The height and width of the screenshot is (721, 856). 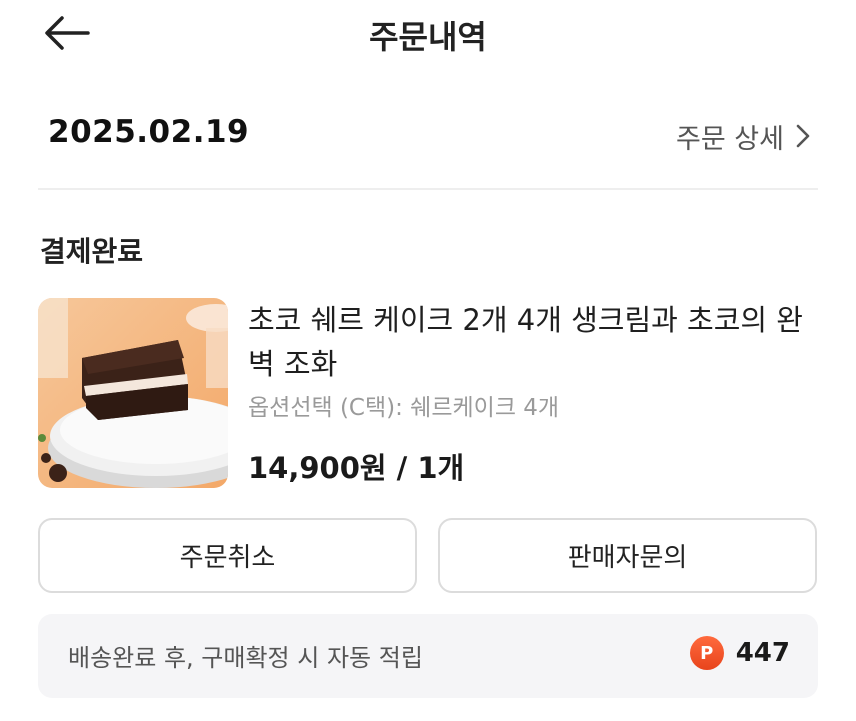 What do you see at coordinates (92, 251) in the screenshot?
I see `order-status: 결제완료` at bounding box center [92, 251].